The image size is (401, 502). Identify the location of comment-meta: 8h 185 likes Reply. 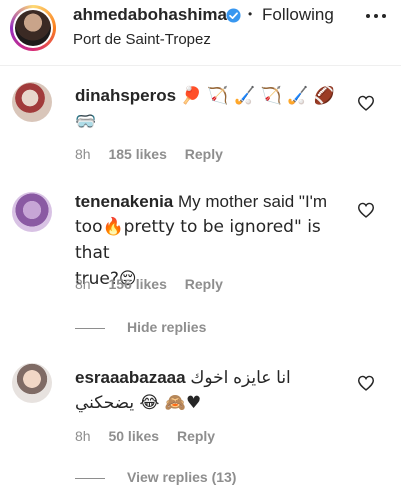
(156, 154).